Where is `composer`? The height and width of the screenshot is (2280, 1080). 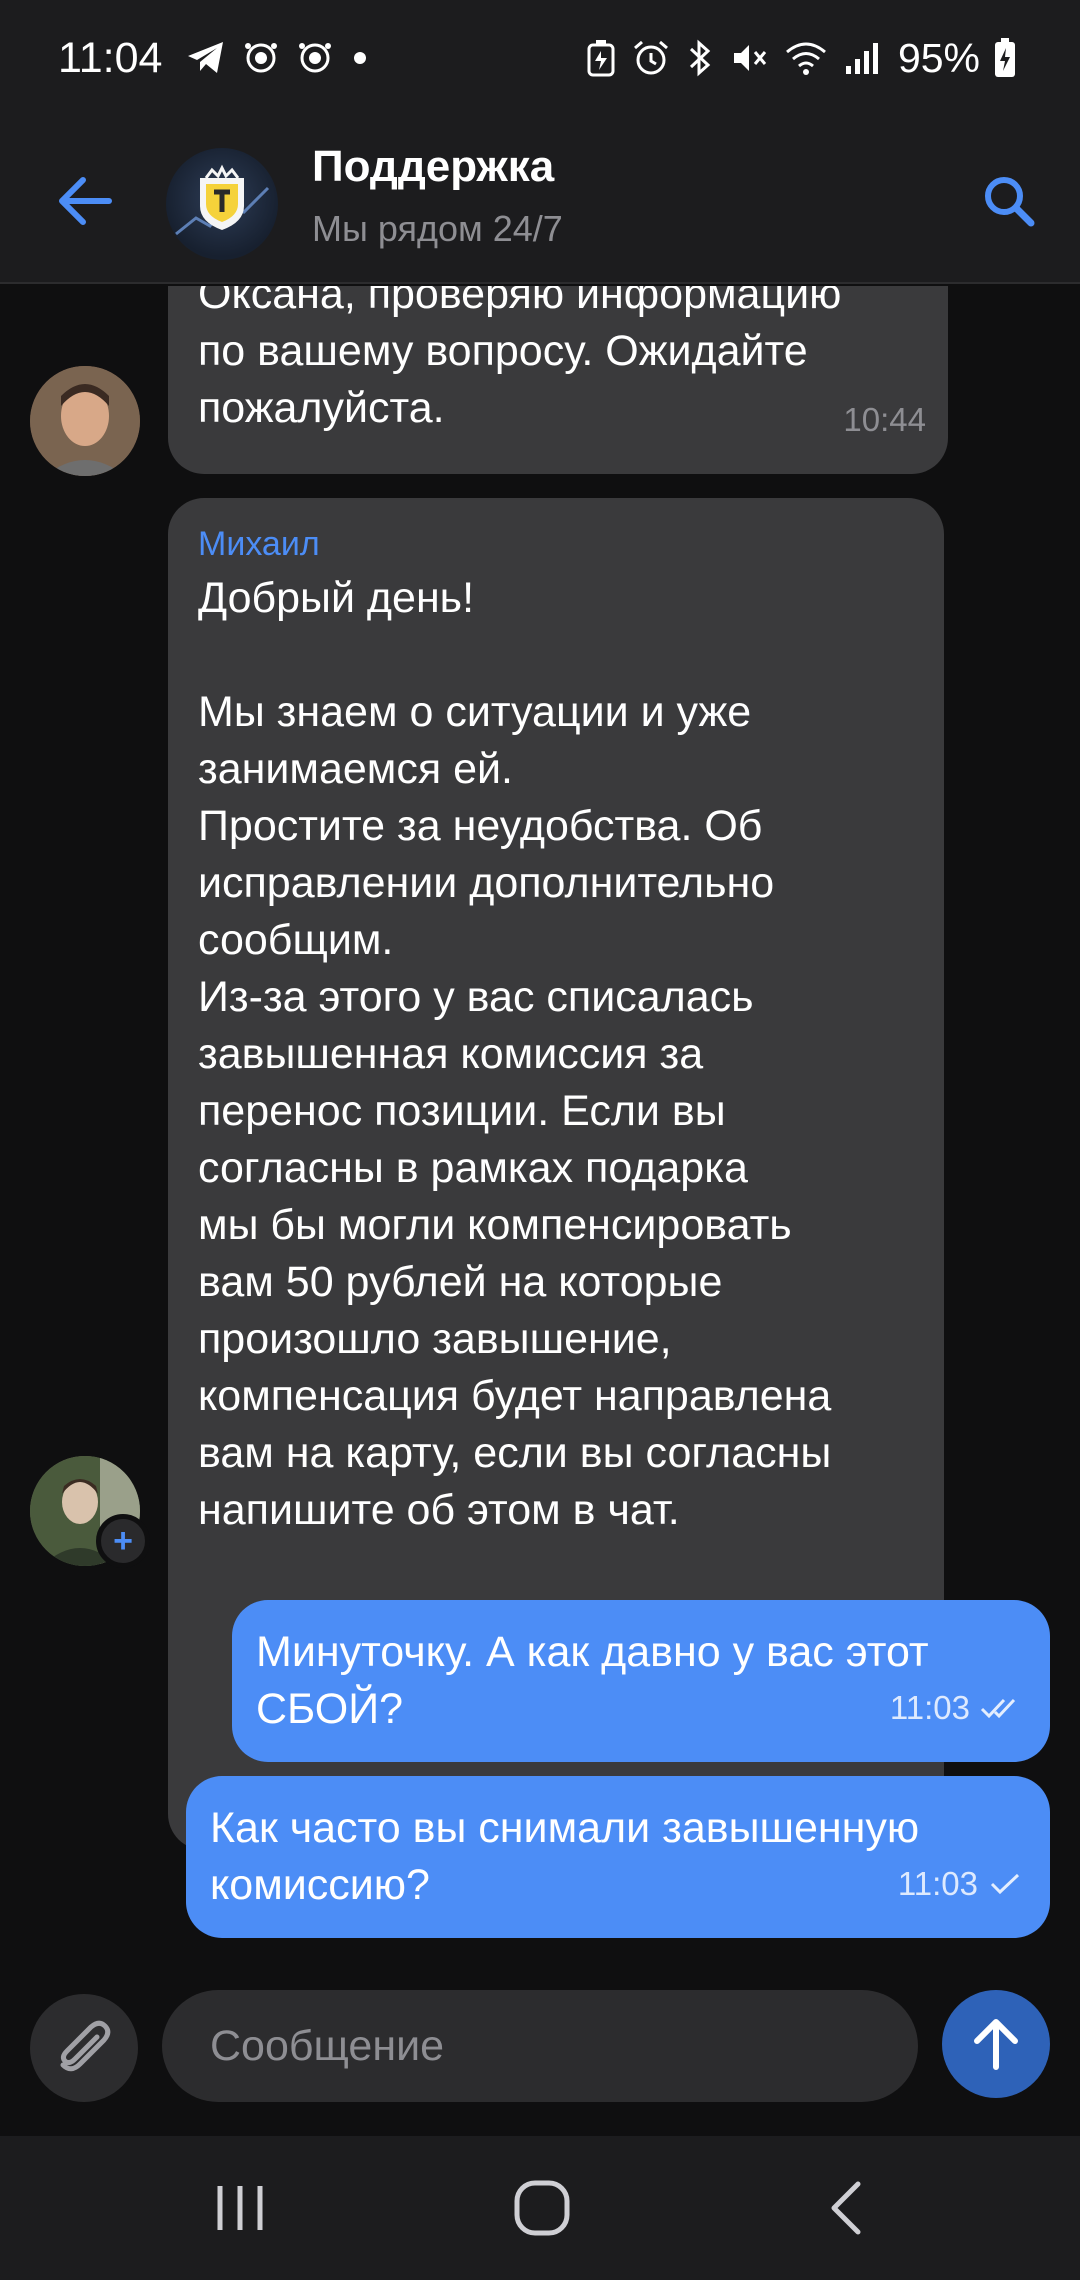
composer is located at coordinates (540, 2056).